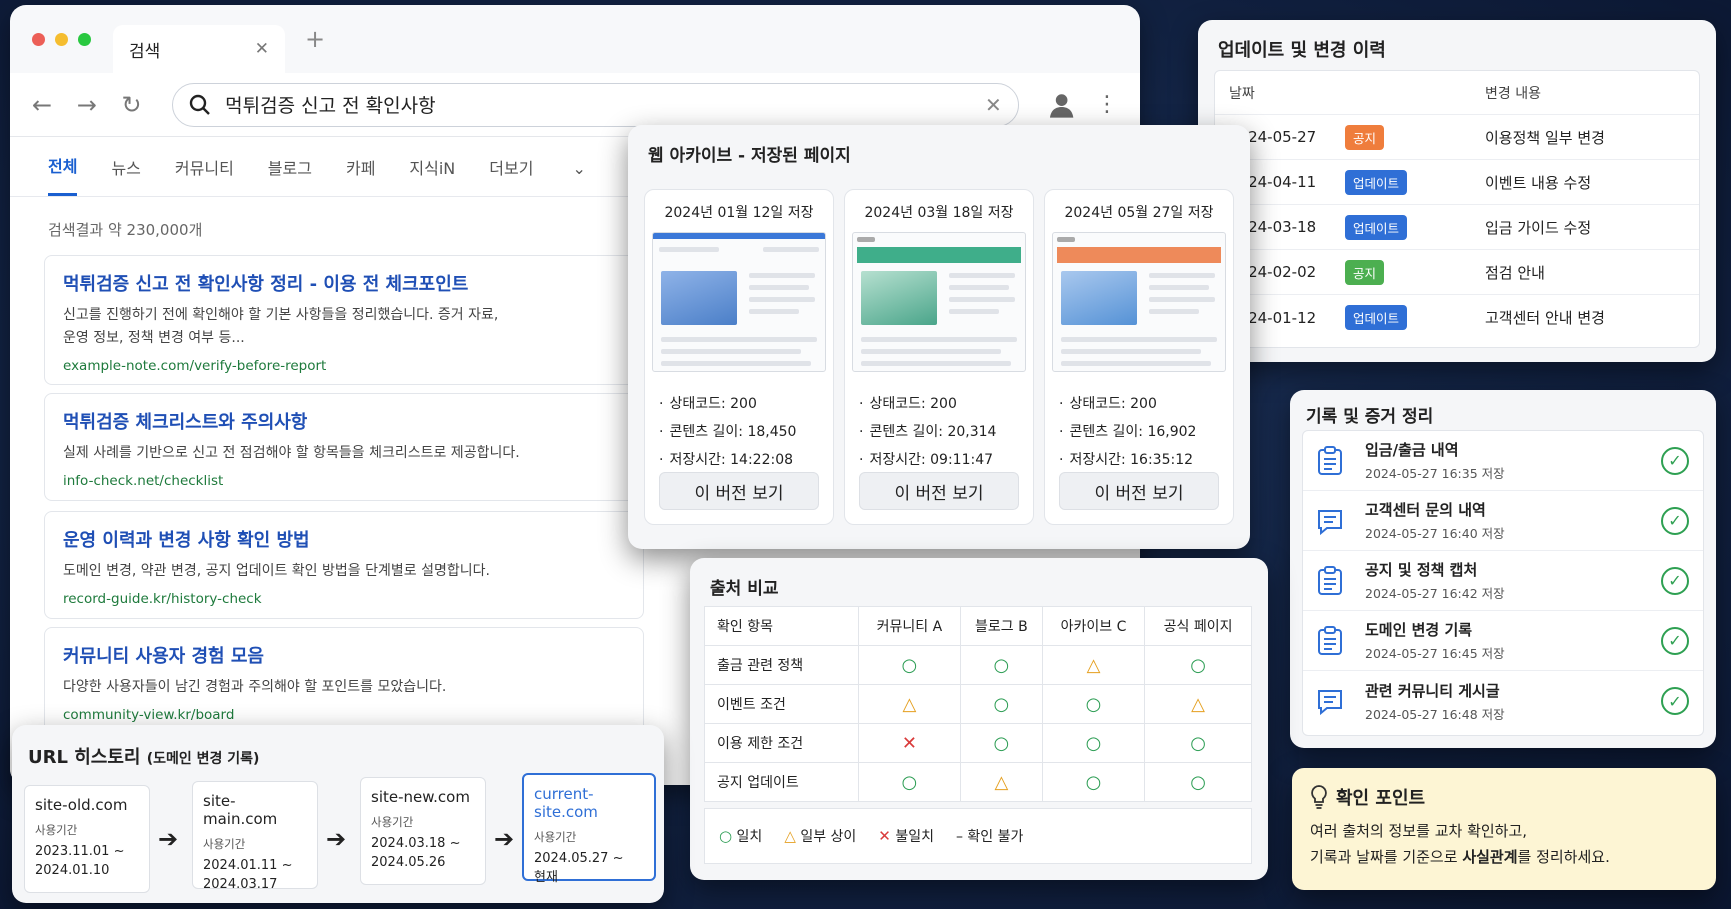  What do you see at coordinates (1457, 317) in the screenshot?
I see `history-row: 2024-01-12 업데이트 고객센터 안내 변경` at bounding box center [1457, 317].